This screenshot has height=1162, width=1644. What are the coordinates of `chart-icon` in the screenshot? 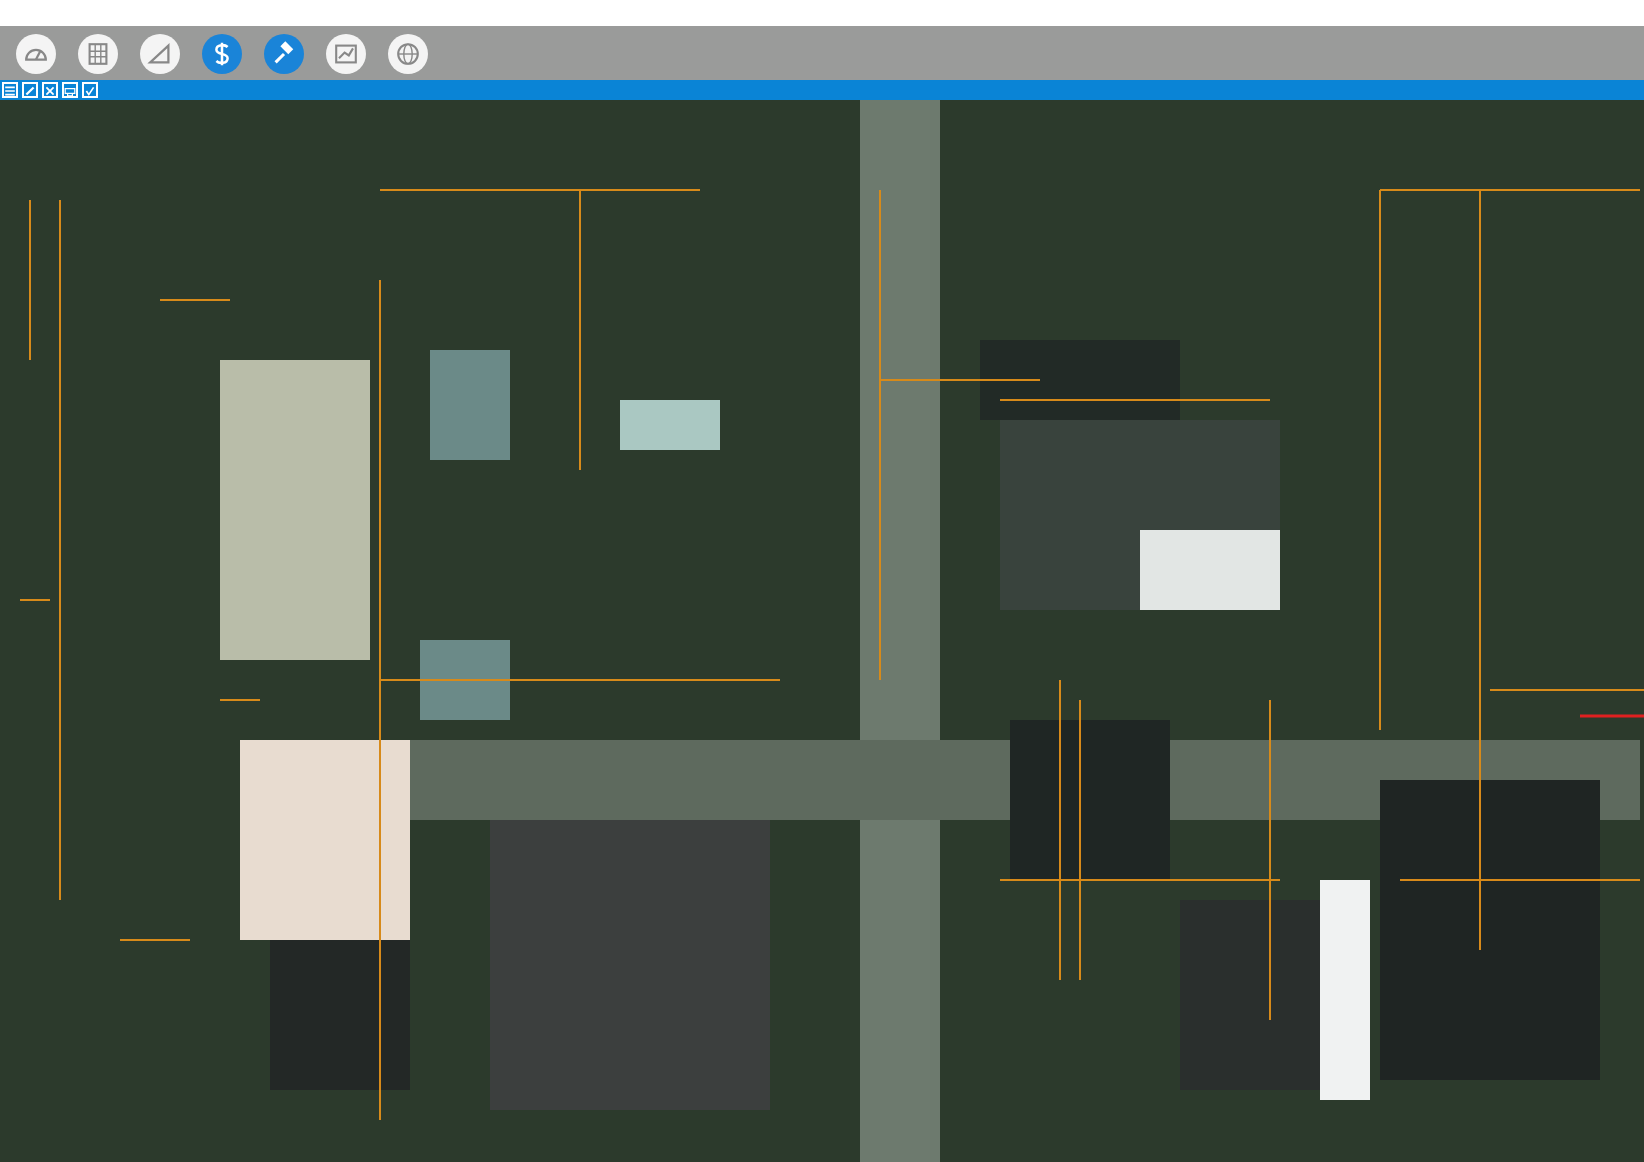 It's located at (346, 53).